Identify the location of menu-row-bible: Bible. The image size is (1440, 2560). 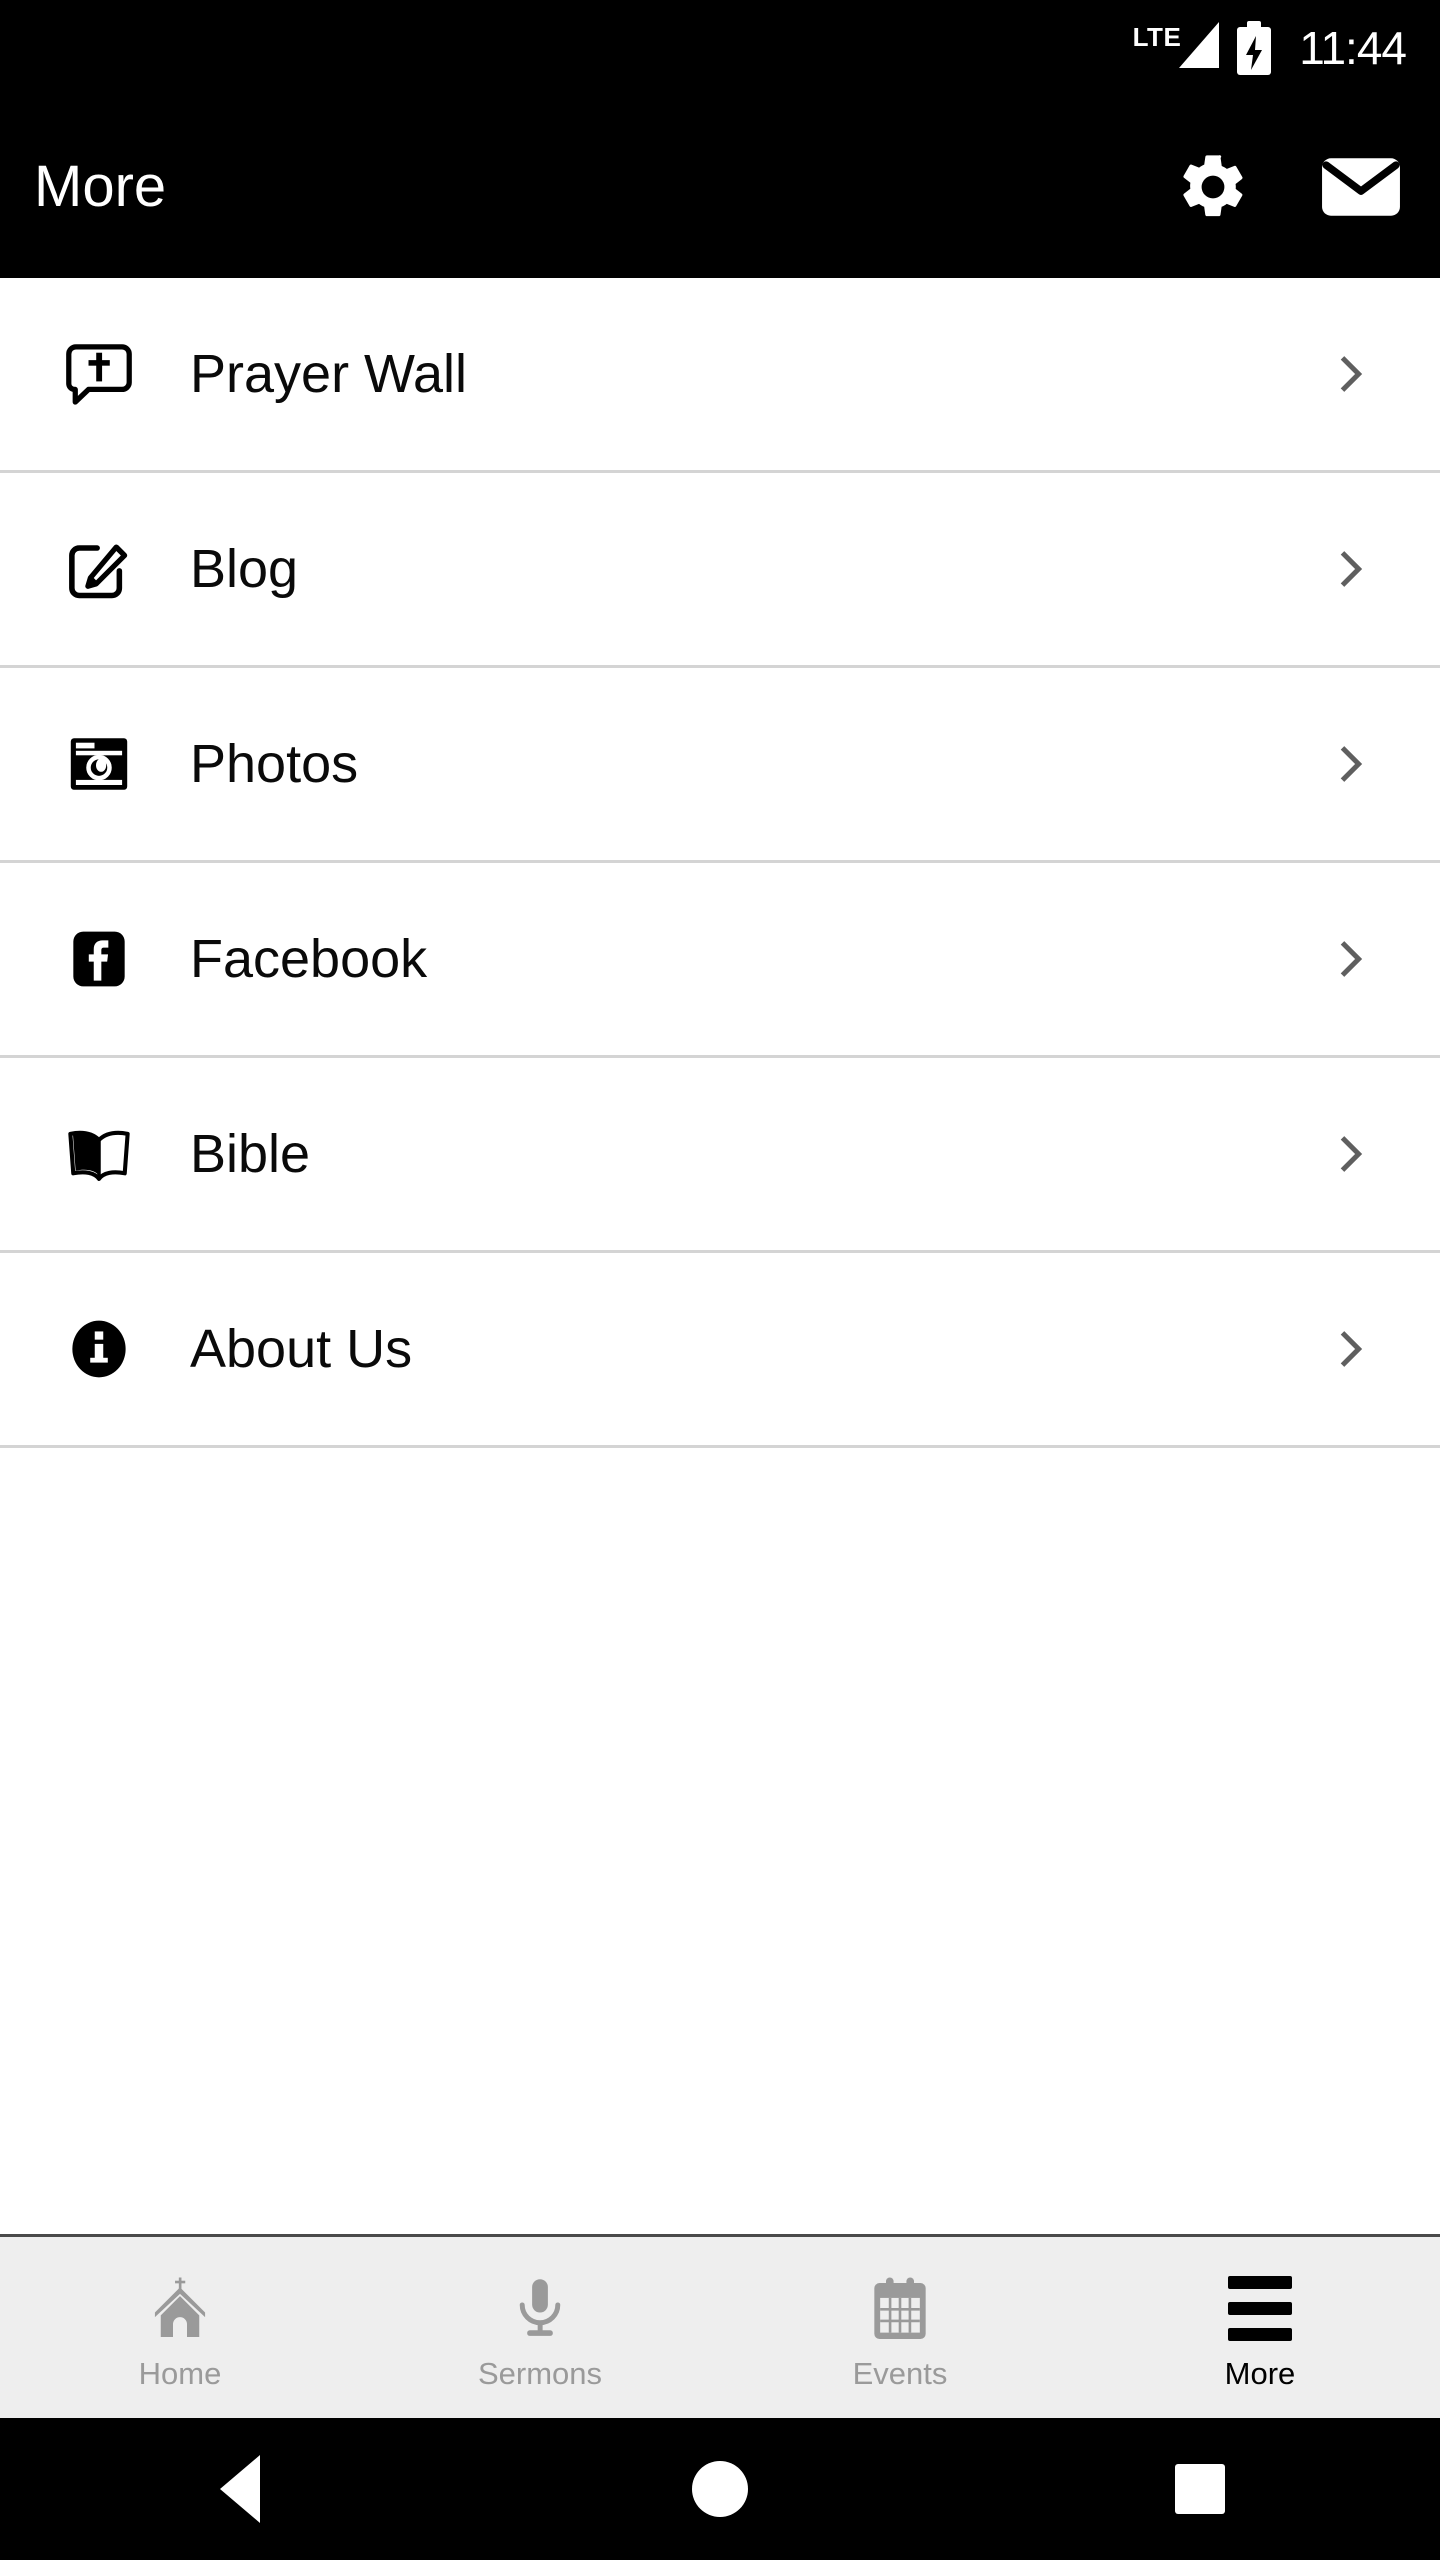
(720, 1155).